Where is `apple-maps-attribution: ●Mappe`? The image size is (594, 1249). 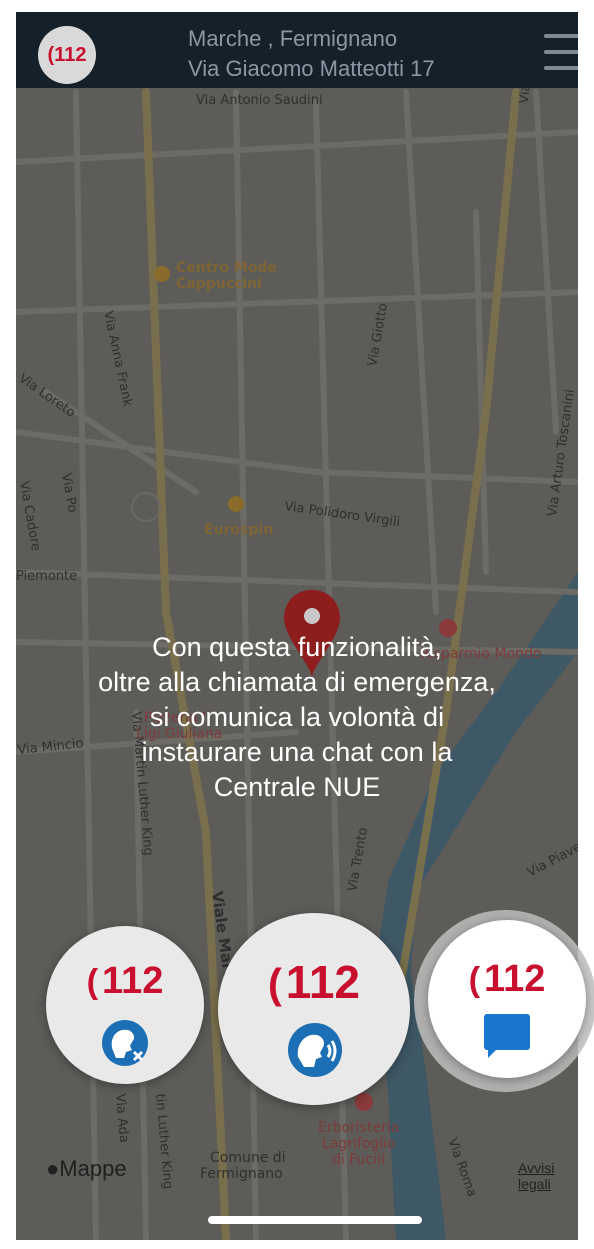
apple-maps-attribution: ●Mappe is located at coordinates (86, 1169).